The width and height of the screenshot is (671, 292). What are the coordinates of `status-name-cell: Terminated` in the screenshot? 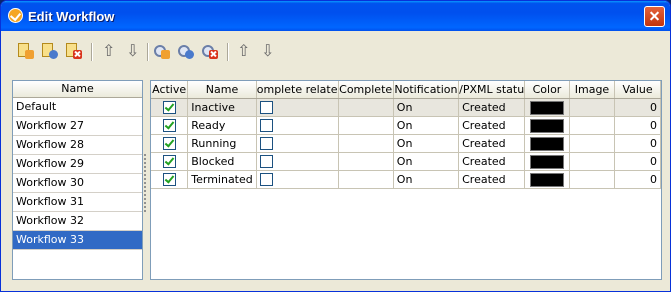 It's located at (222, 179).